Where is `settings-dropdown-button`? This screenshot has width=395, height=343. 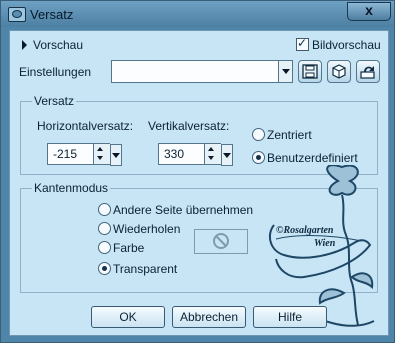
settings-dropdown-button is located at coordinates (285, 71).